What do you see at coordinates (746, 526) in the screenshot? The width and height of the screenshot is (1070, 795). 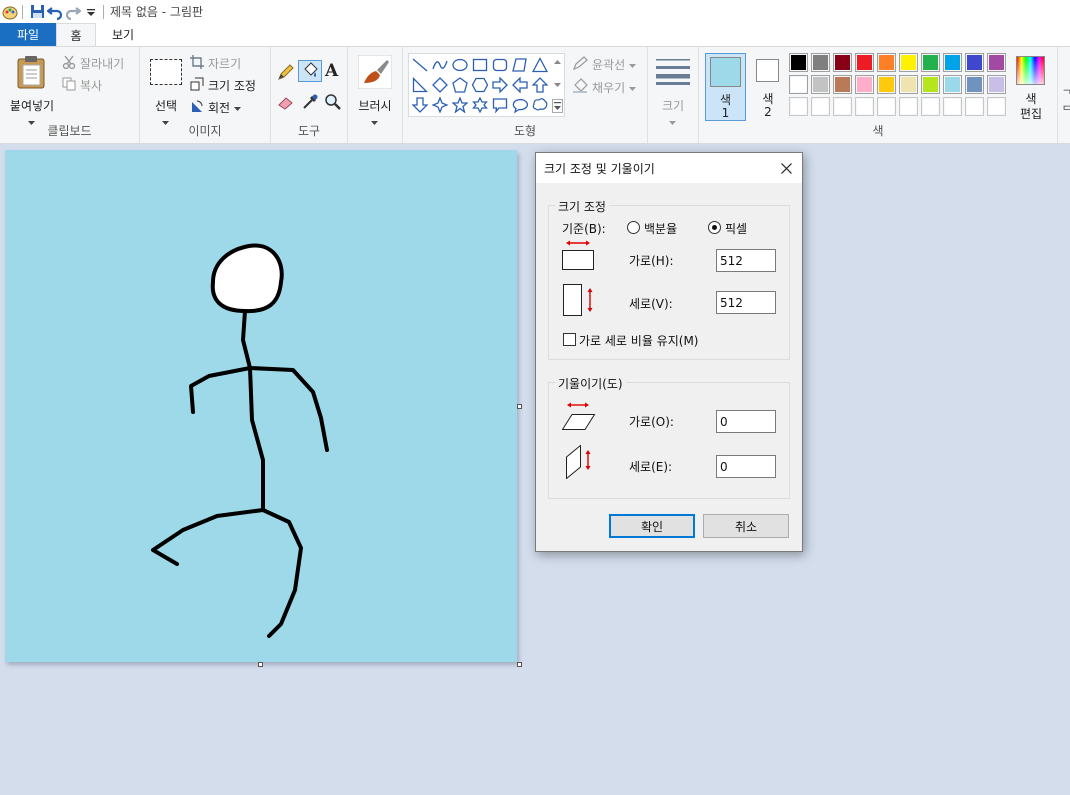 I see `cancel-button: 취소` at bounding box center [746, 526].